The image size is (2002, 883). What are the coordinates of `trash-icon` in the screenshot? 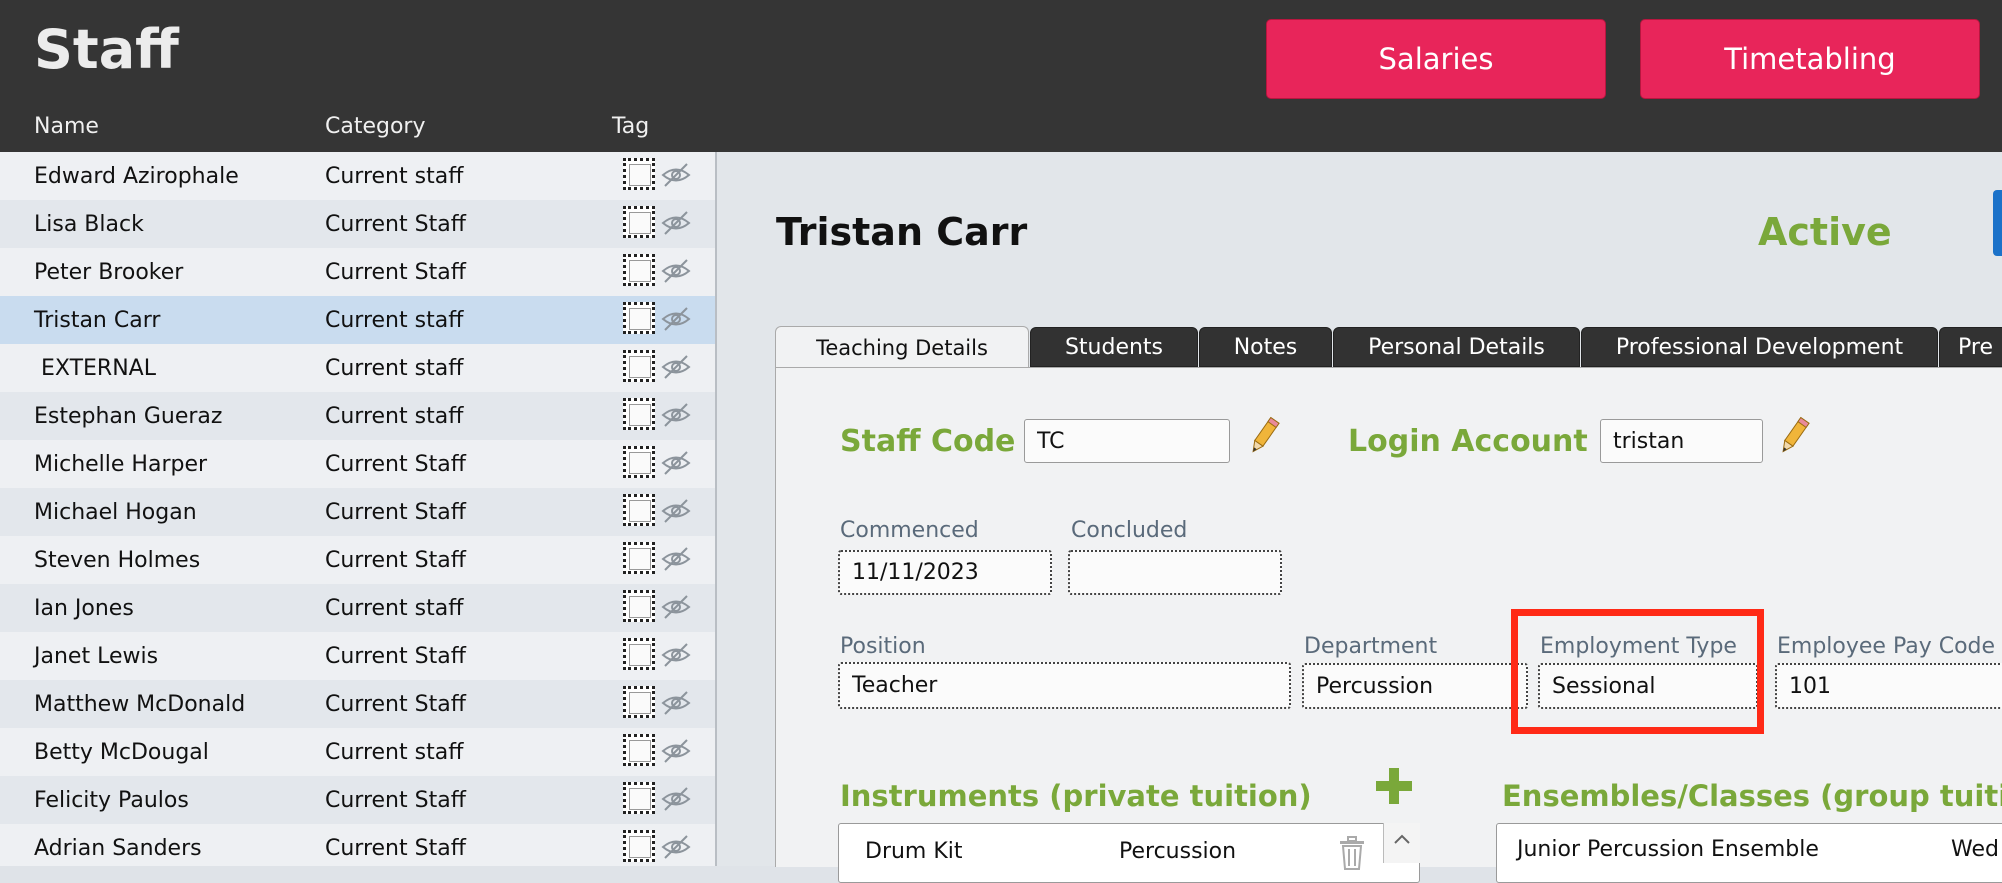 It's located at (1352, 853).